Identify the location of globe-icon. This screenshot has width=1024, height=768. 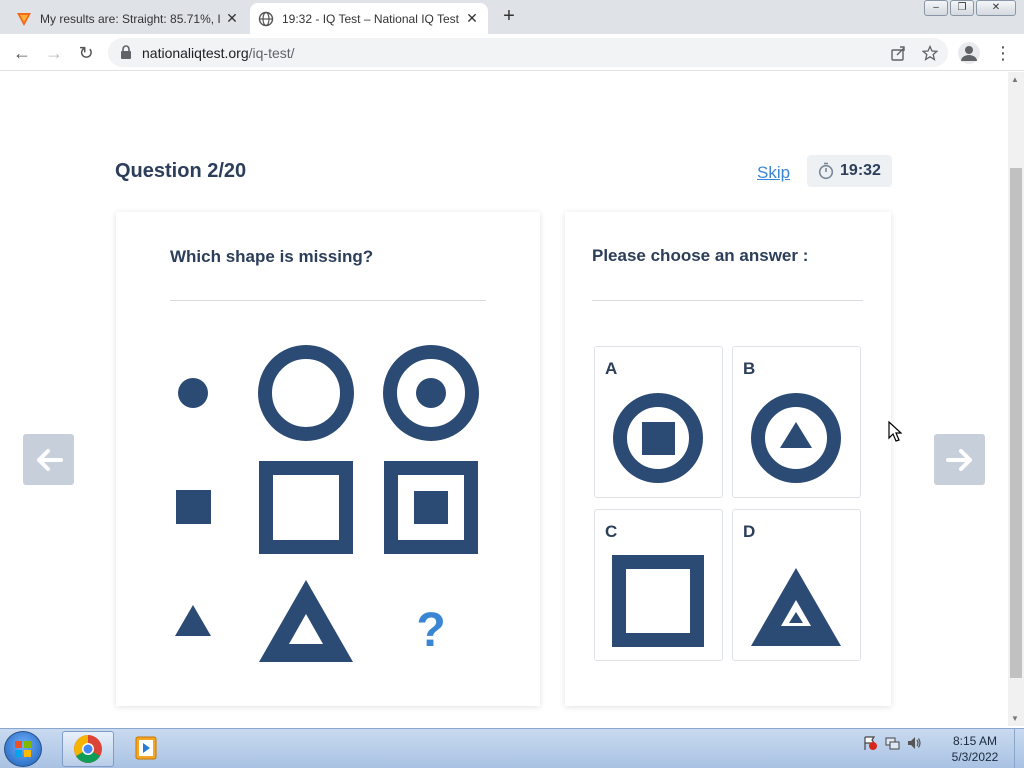
(266, 18).